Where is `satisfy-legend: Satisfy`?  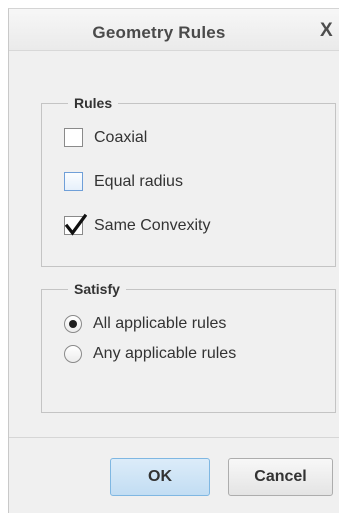
satisfy-legend: Satisfy is located at coordinates (97, 289).